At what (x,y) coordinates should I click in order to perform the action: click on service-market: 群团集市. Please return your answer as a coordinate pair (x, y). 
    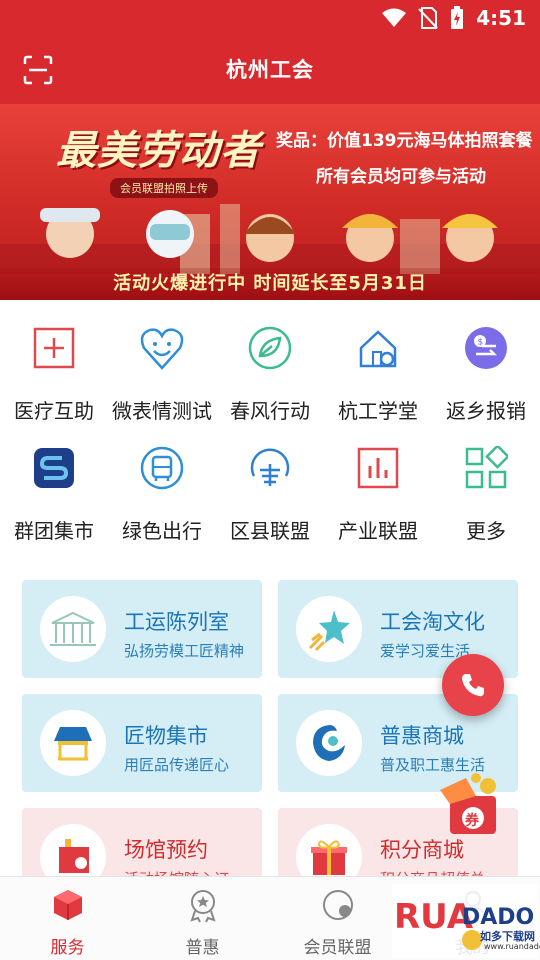
    Looking at the image, I should click on (54, 481).